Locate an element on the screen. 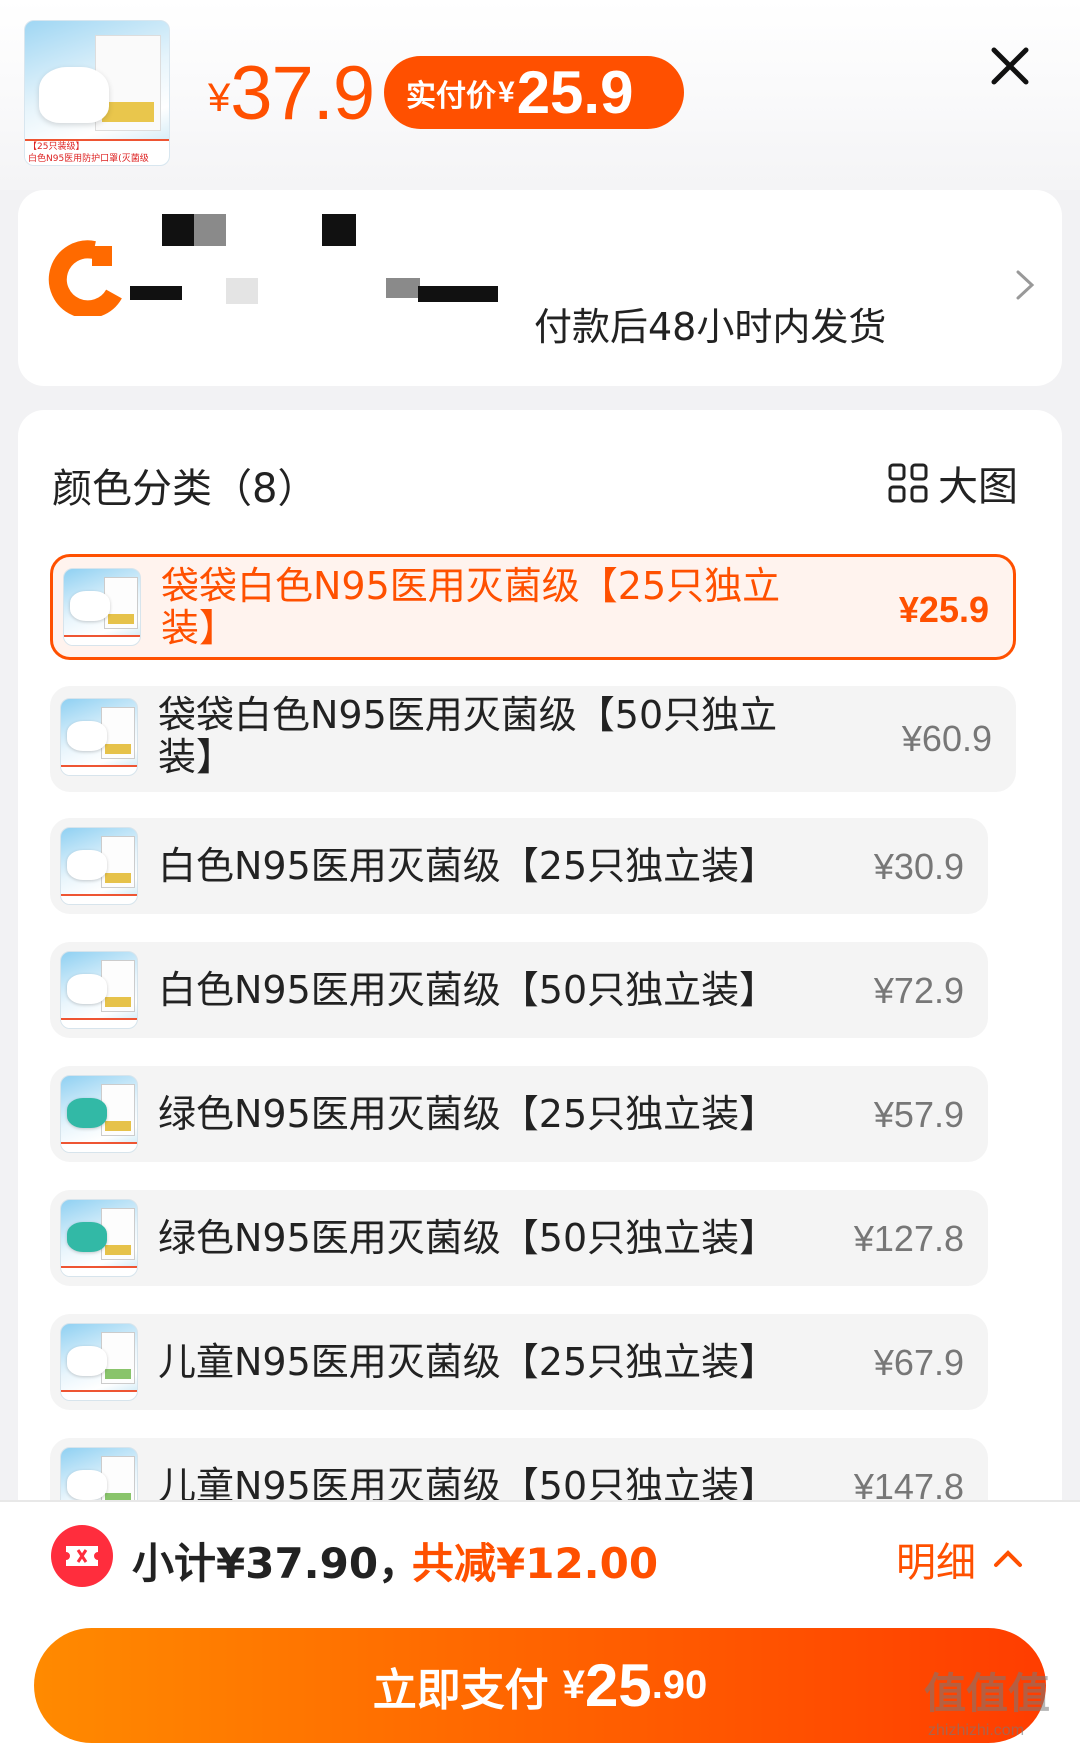 Image resolution: width=1080 pixels, height=1751 pixels. pay-now-integer: 25 is located at coordinates (618, 1685).